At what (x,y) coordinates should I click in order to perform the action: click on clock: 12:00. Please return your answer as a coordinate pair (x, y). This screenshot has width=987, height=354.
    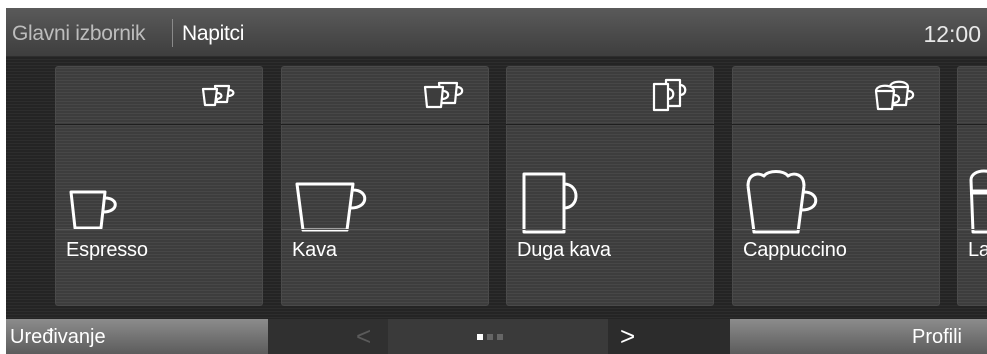
    Looking at the image, I should click on (952, 34).